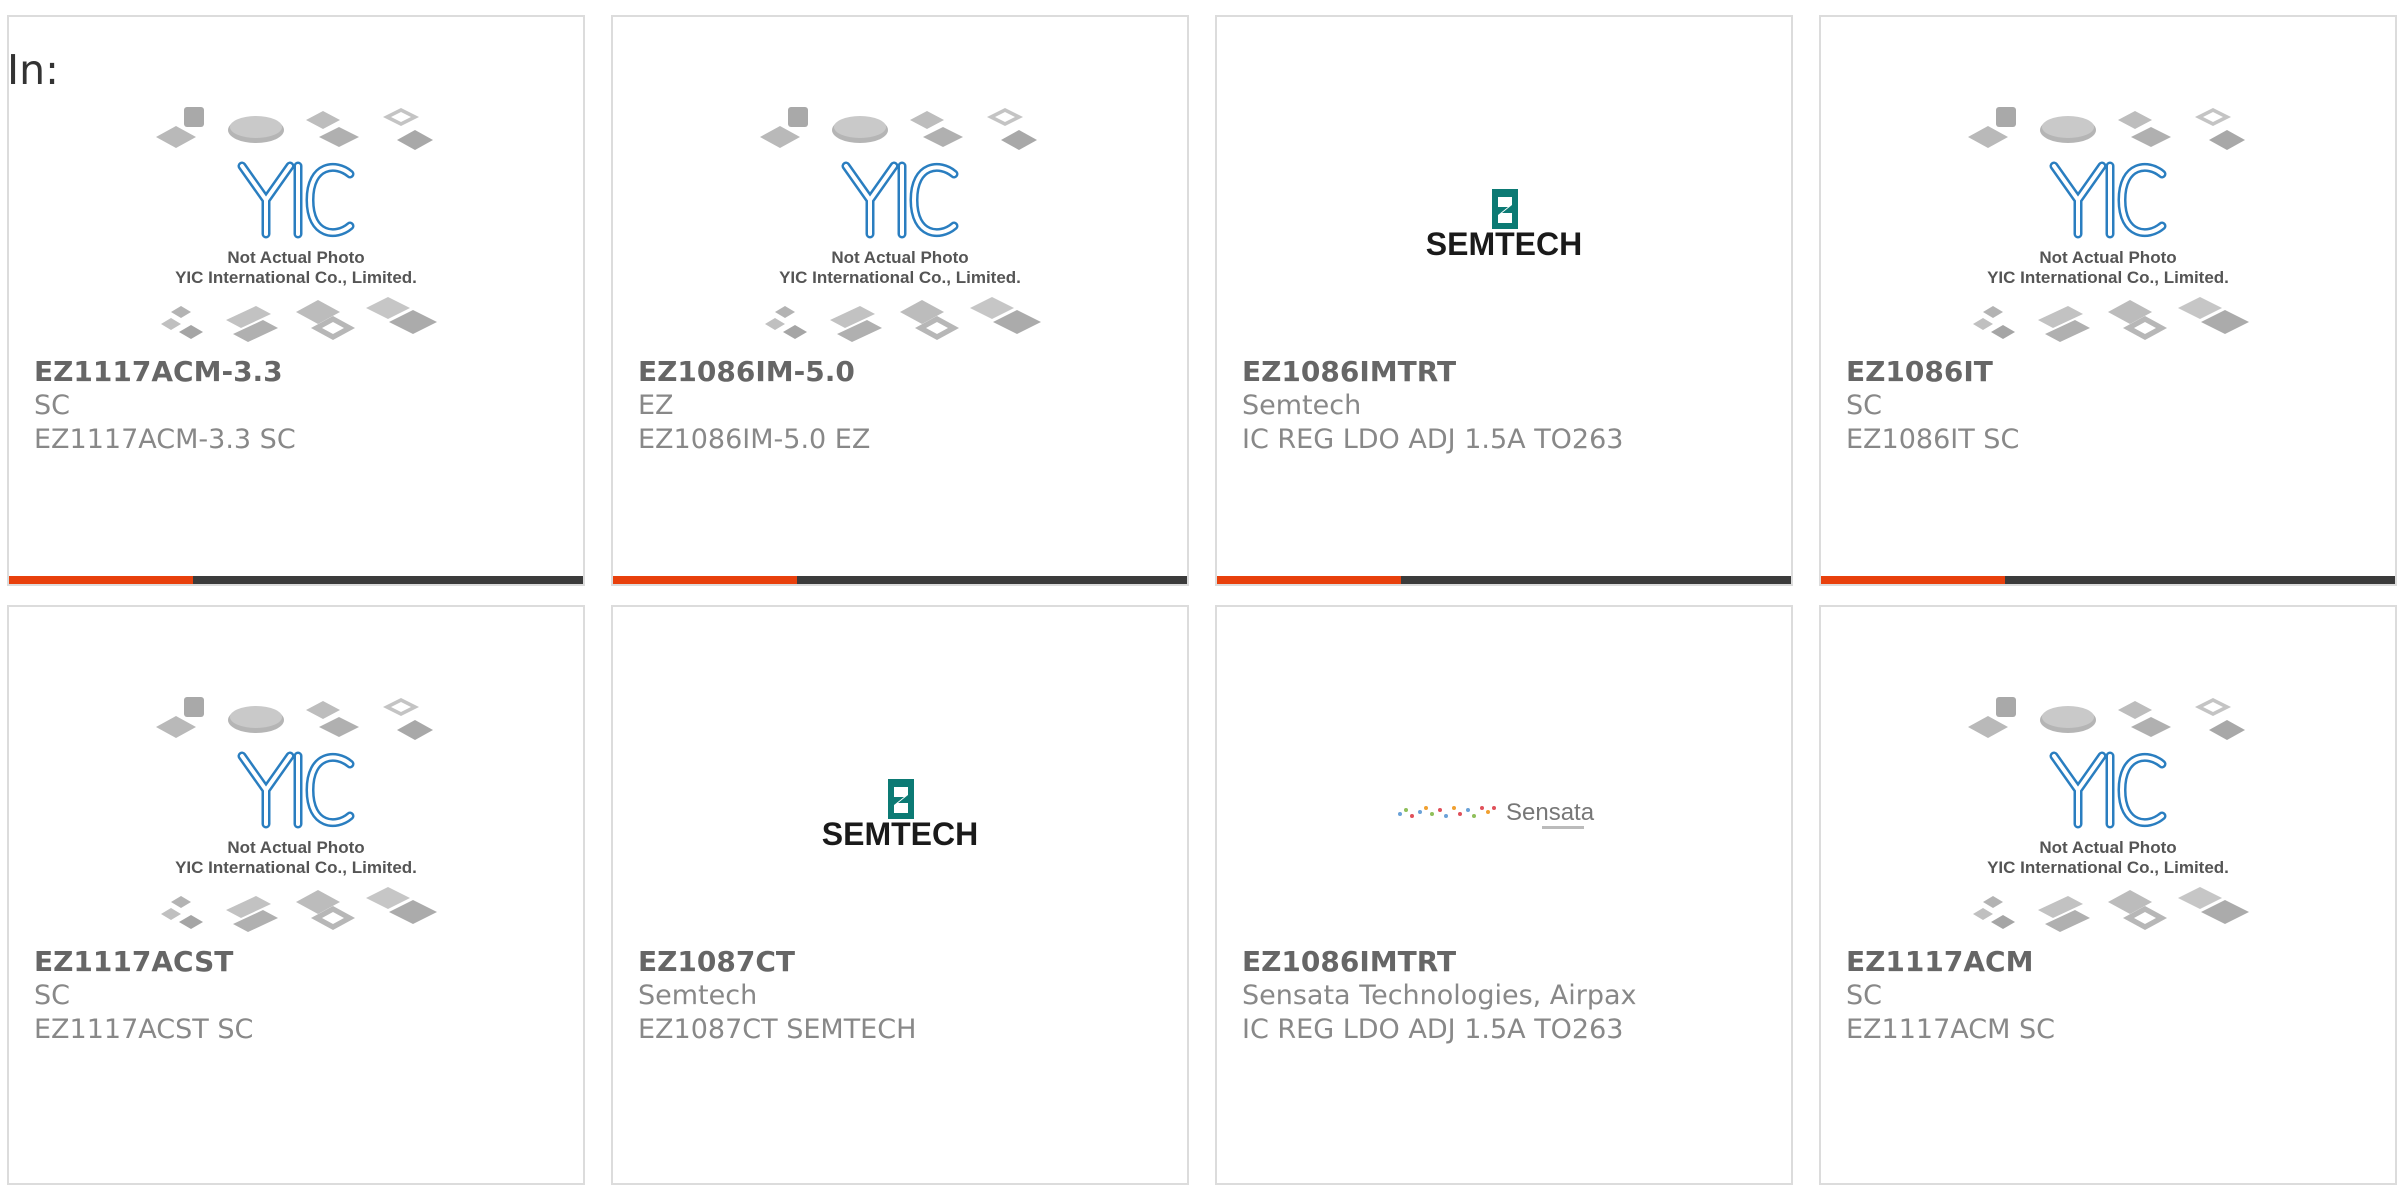  Describe the element at coordinates (1950, 1029) in the screenshot. I see `description: EZ1117ACM SC` at that location.